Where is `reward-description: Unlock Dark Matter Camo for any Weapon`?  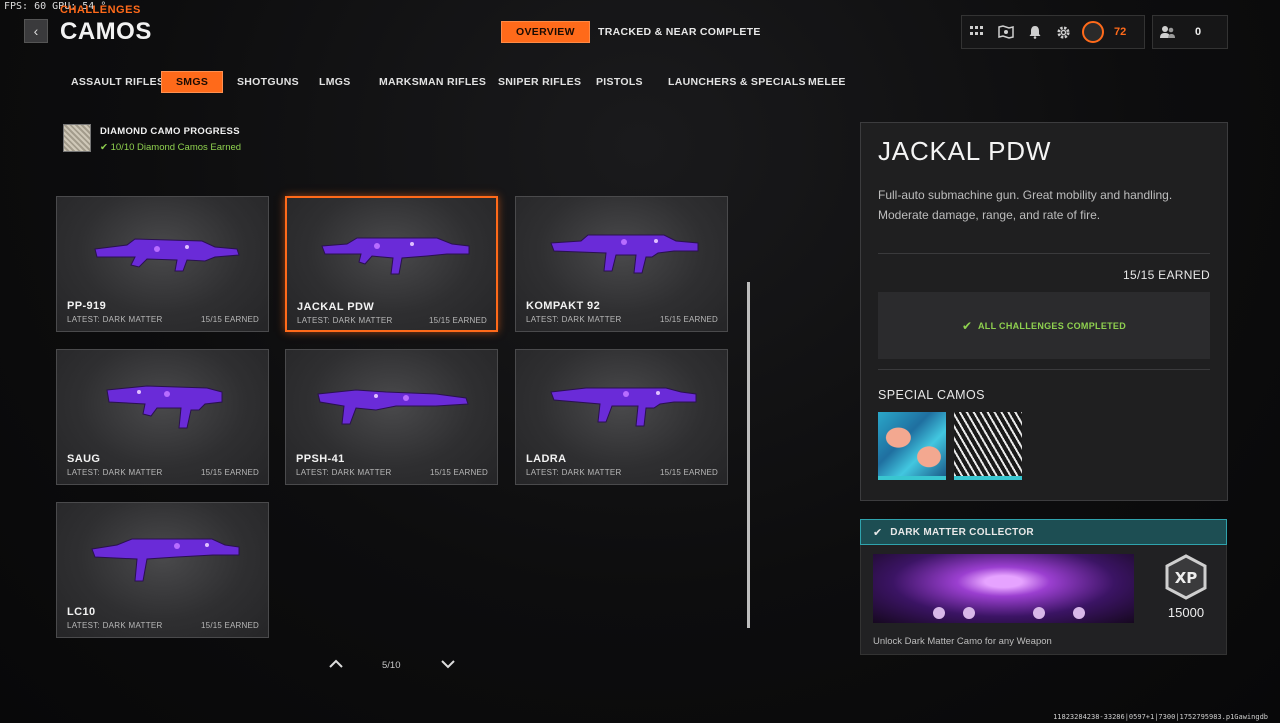 reward-description: Unlock Dark Matter Camo for any Weapon is located at coordinates (962, 641).